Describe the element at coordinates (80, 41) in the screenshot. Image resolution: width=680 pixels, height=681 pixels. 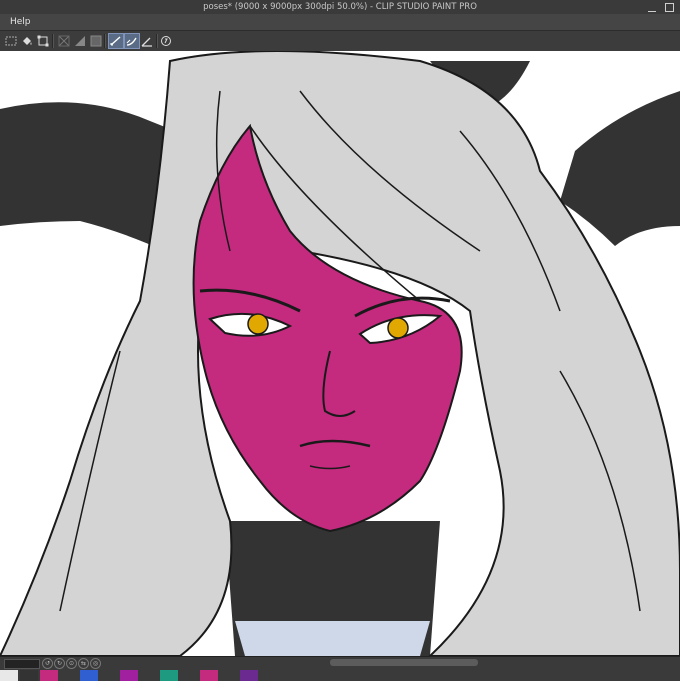
I see `gradient-icon` at that location.